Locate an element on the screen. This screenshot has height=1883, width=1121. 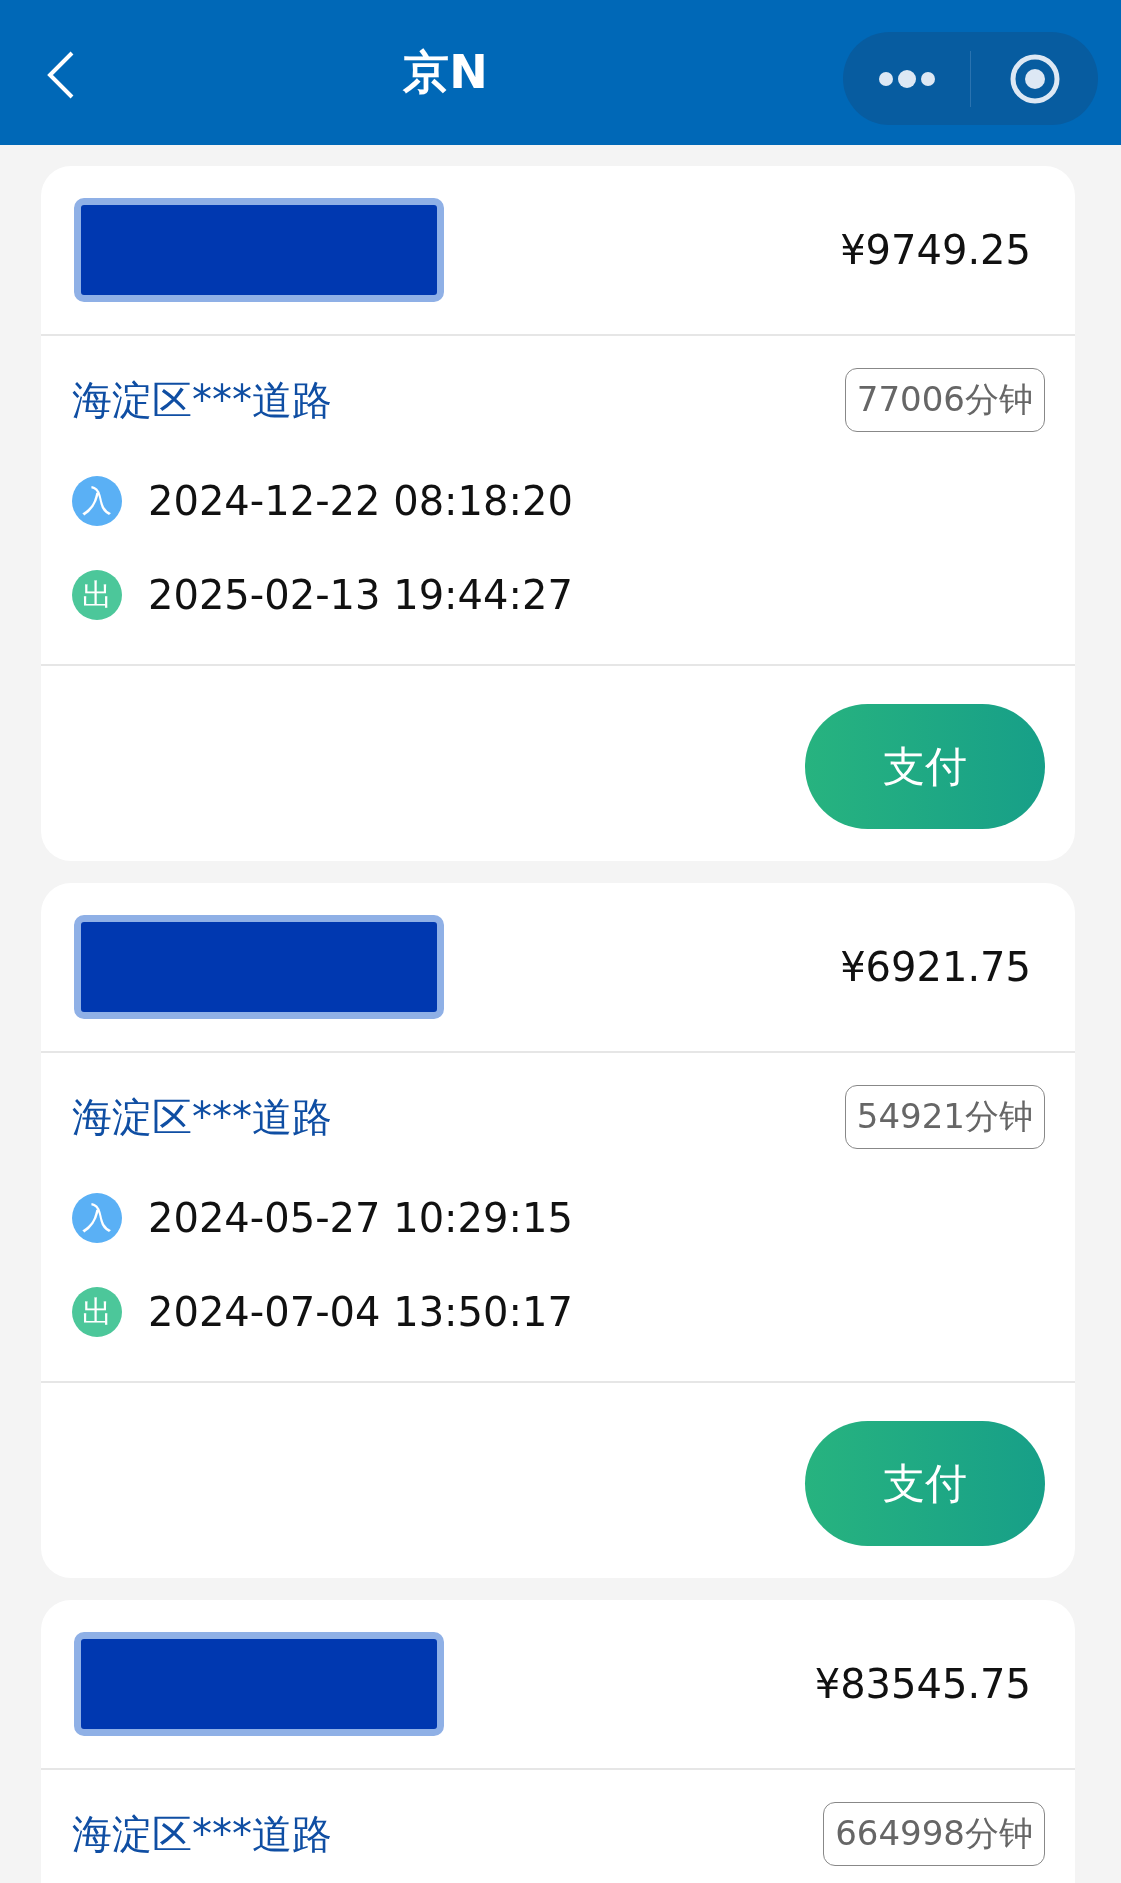
amount: ¥9749.25 is located at coordinates (935, 250).